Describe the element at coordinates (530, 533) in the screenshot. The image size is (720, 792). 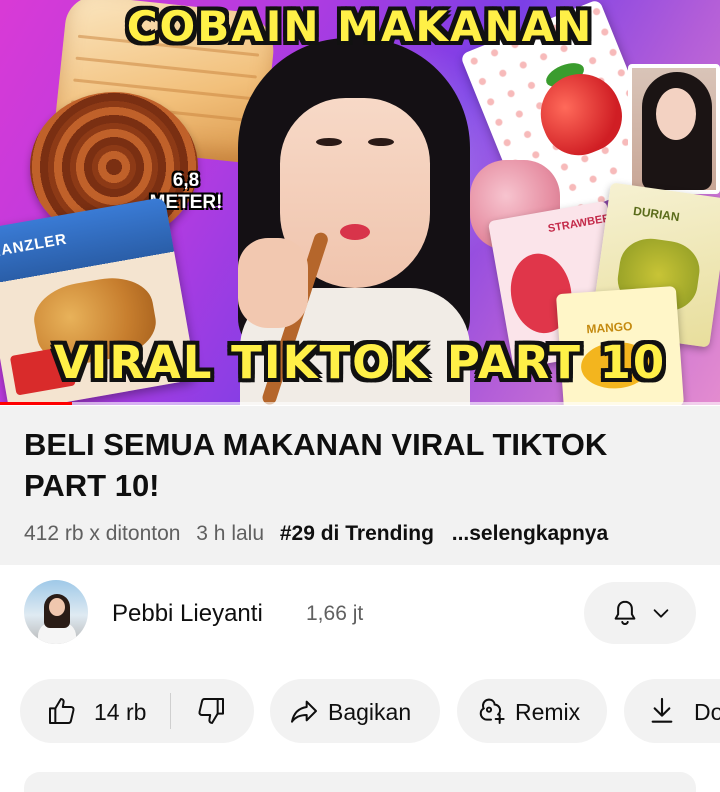
I see `show-more-link: ...selengkapnya` at that location.